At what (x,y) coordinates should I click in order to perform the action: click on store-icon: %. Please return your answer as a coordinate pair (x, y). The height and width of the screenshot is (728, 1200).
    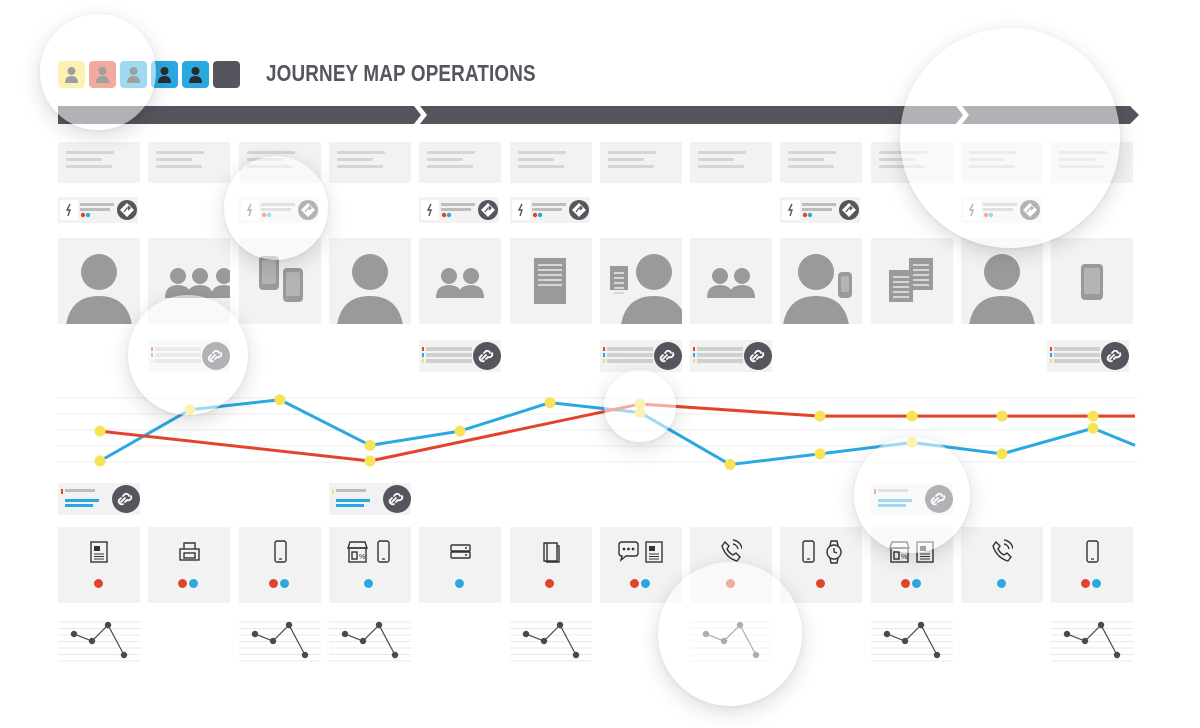
    Looking at the image, I should click on (357, 552).